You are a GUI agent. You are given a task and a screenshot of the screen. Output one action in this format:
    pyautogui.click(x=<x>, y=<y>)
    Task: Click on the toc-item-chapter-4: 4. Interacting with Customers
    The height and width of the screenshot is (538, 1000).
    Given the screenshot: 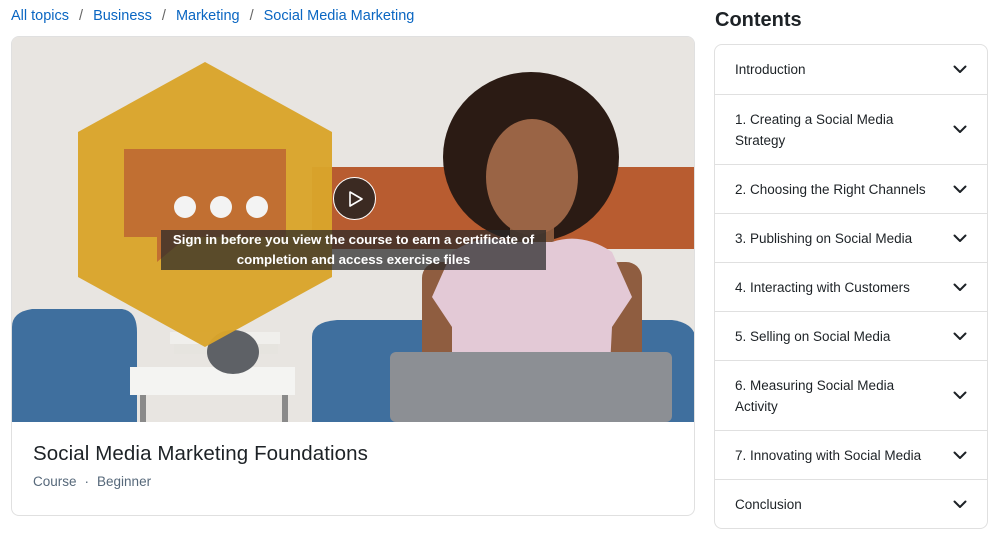 What is the action you would take?
    pyautogui.click(x=851, y=287)
    